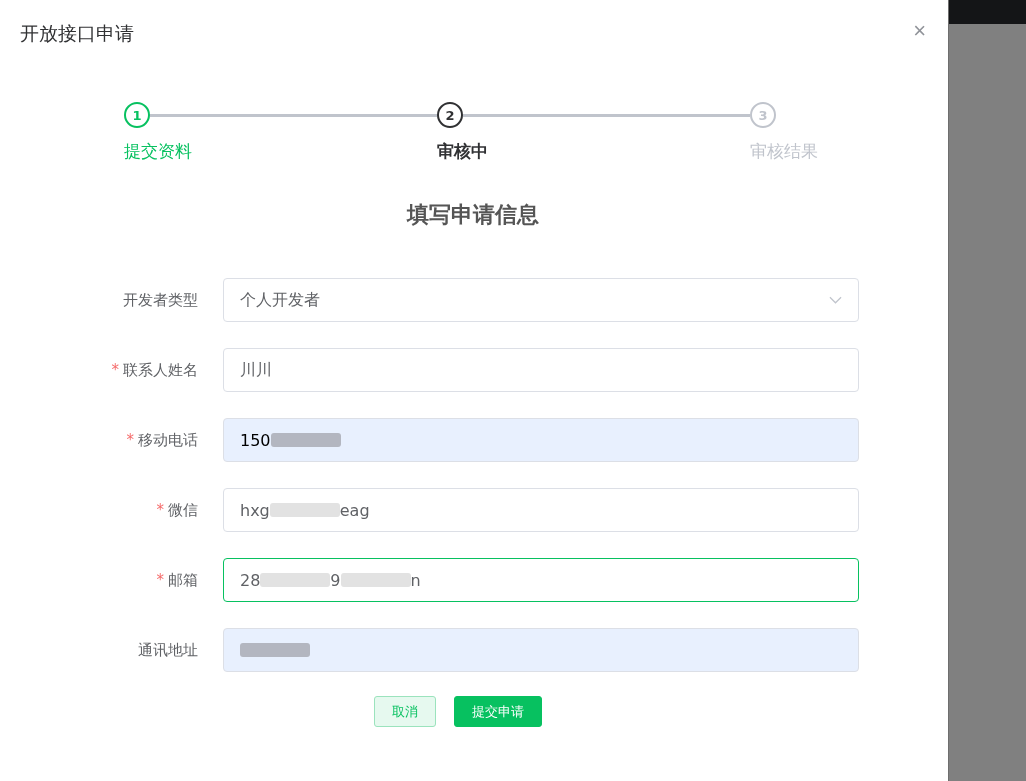  I want to click on field-label: 邮箱, so click(183, 579).